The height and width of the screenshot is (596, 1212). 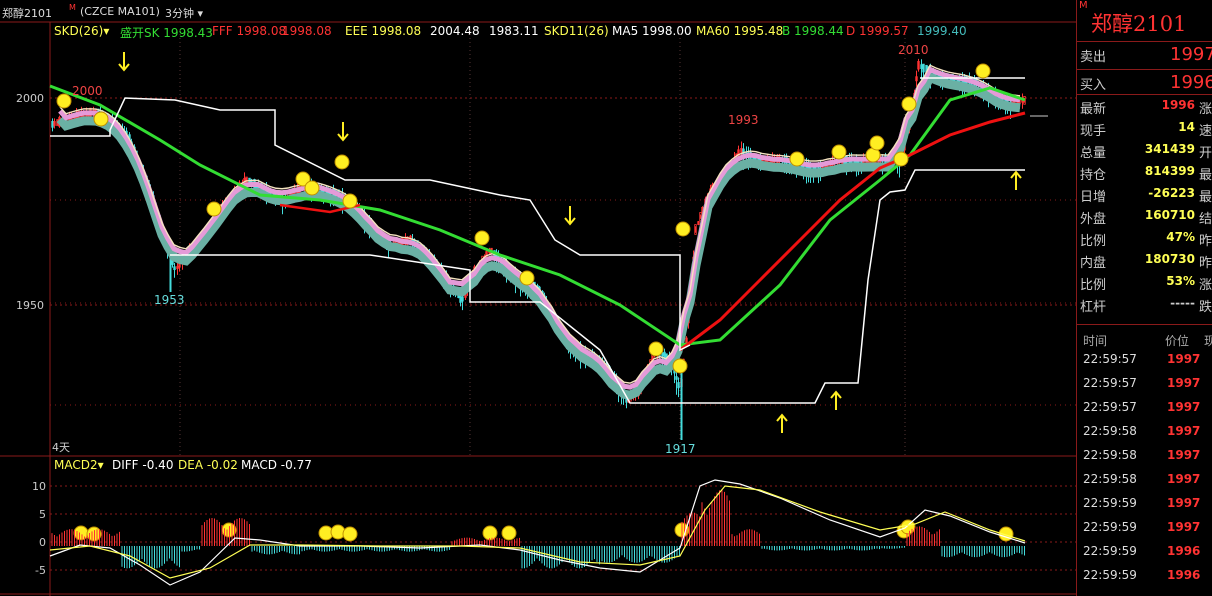 What do you see at coordinates (1144, 149) in the screenshot?
I see `quote-row: 总量 341439 开` at bounding box center [1144, 149].